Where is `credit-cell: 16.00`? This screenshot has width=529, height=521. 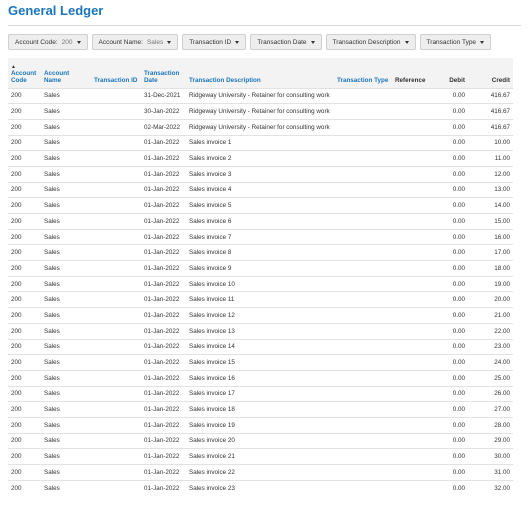
credit-cell: 16.00 is located at coordinates (490, 236).